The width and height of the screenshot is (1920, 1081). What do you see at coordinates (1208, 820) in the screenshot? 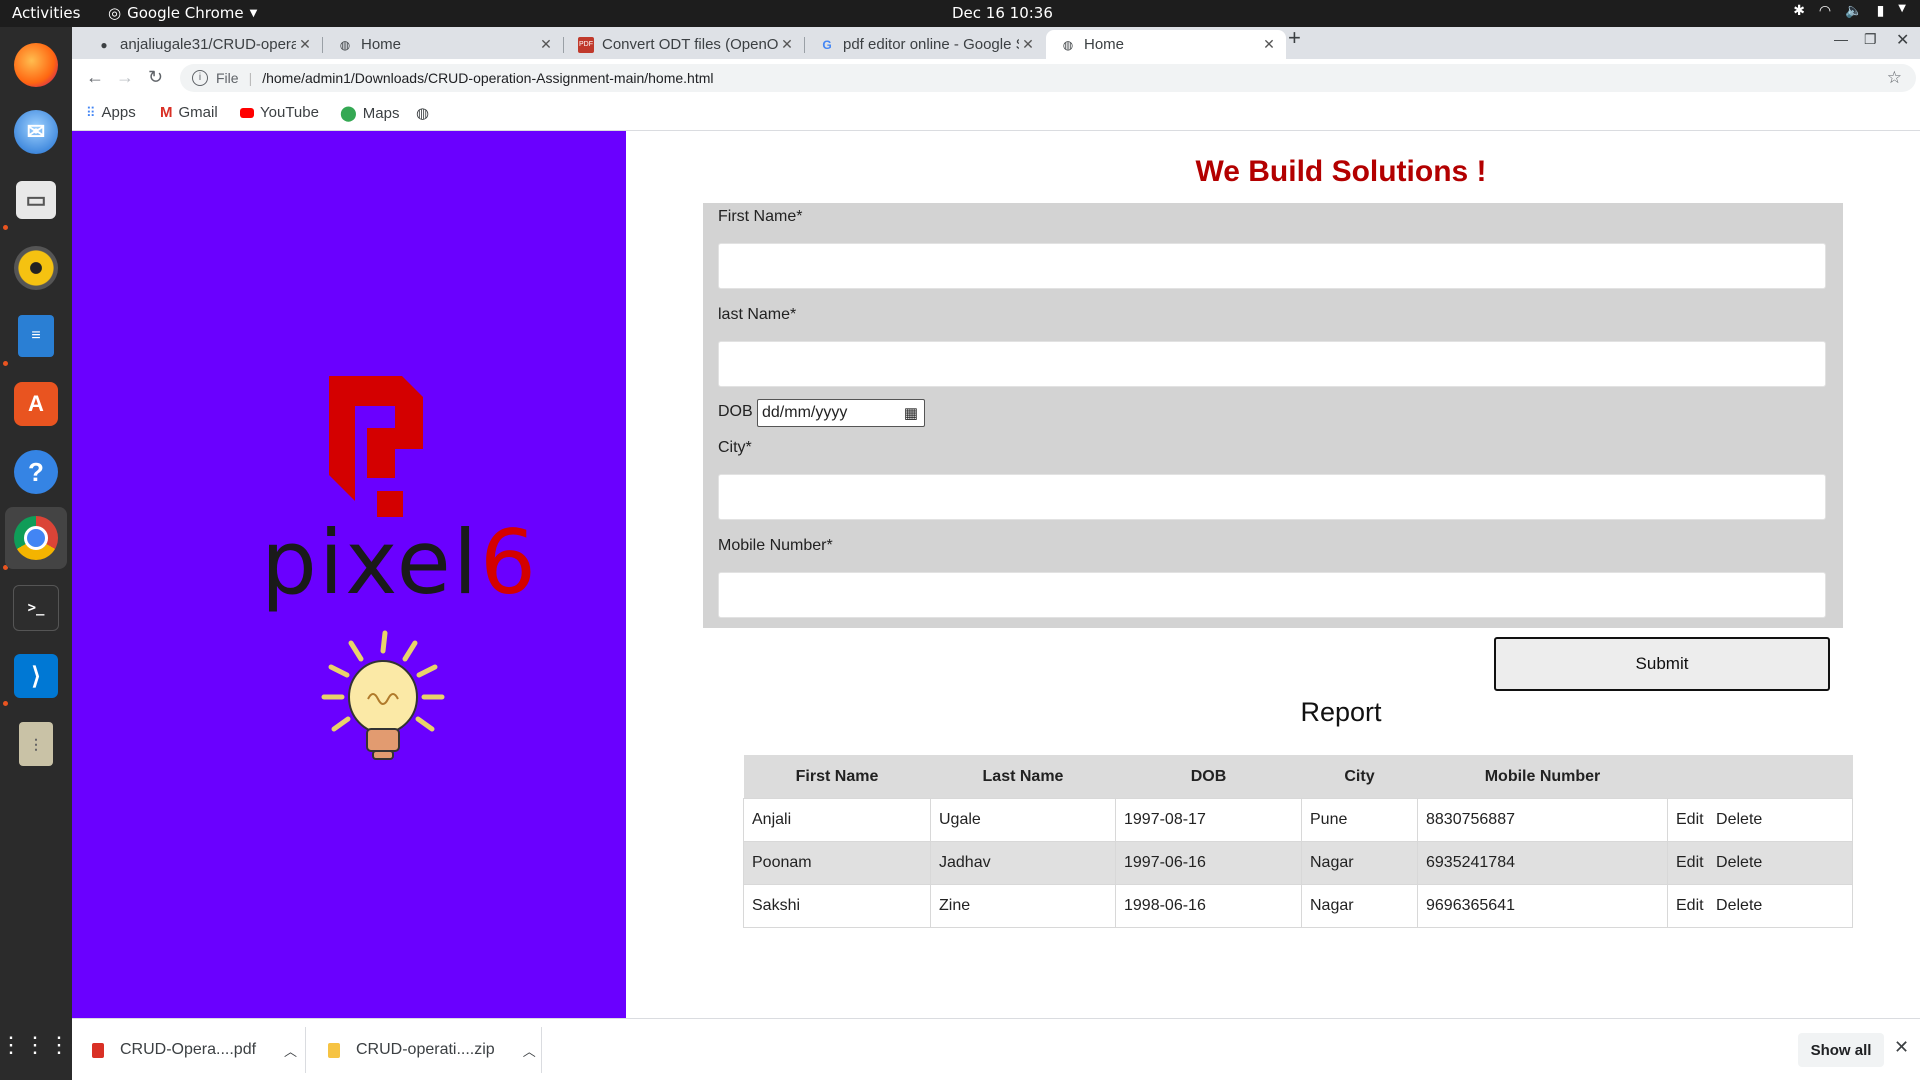
I see `cell-dob: 1997-08-17` at bounding box center [1208, 820].